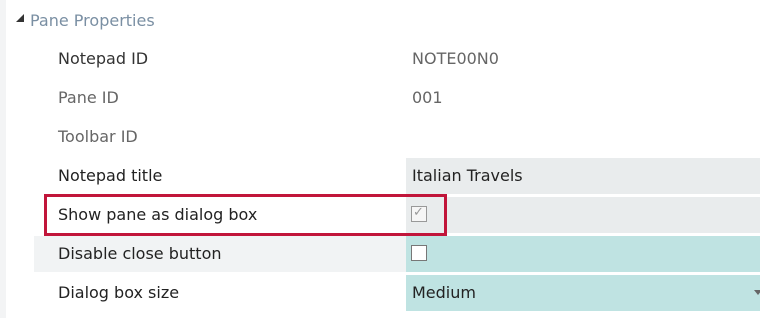 The width and height of the screenshot is (760, 318). I want to click on disable-close-label: Disable close button, so click(140, 253).